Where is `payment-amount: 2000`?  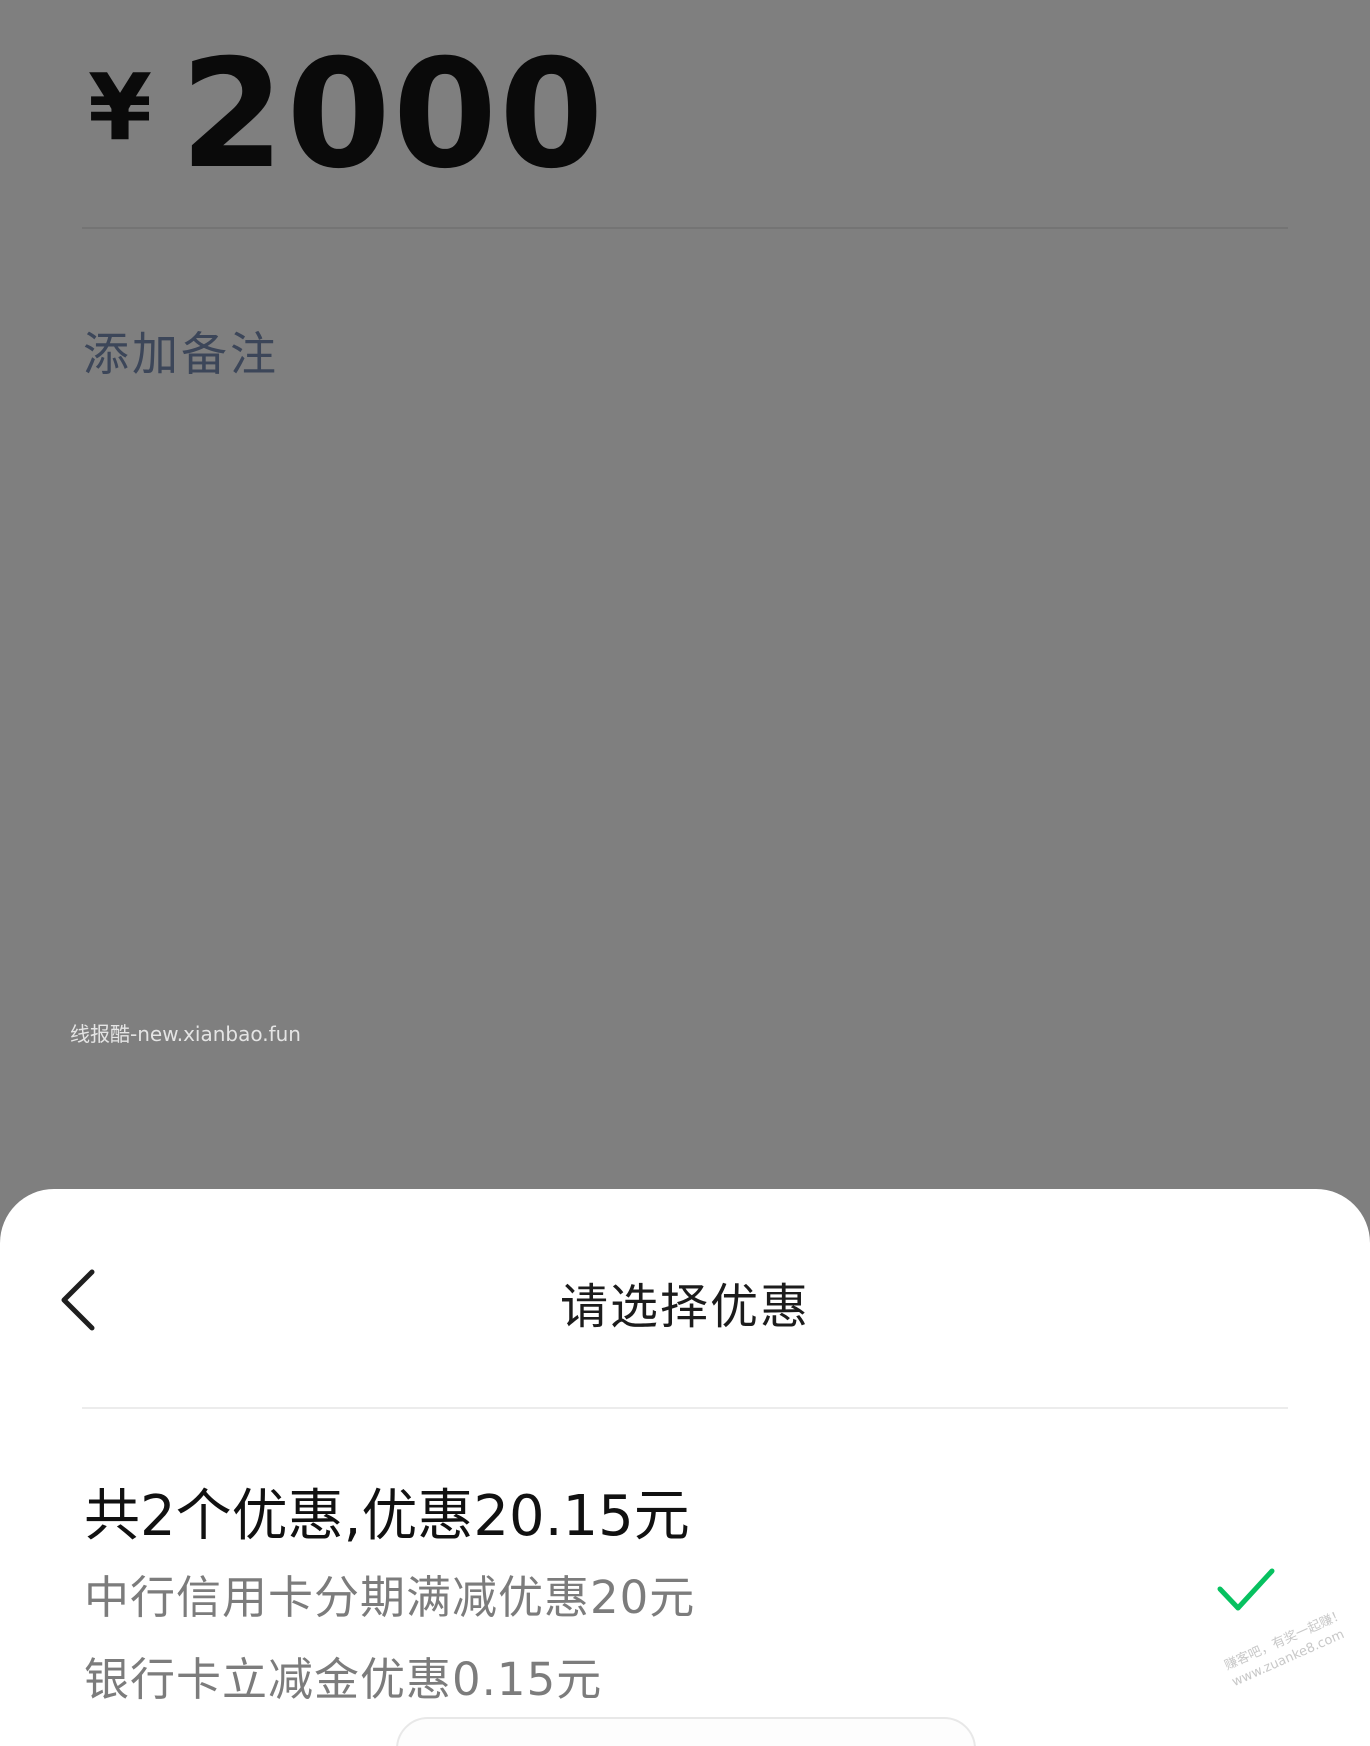 payment-amount: 2000 is located at coordinates (393, 115).